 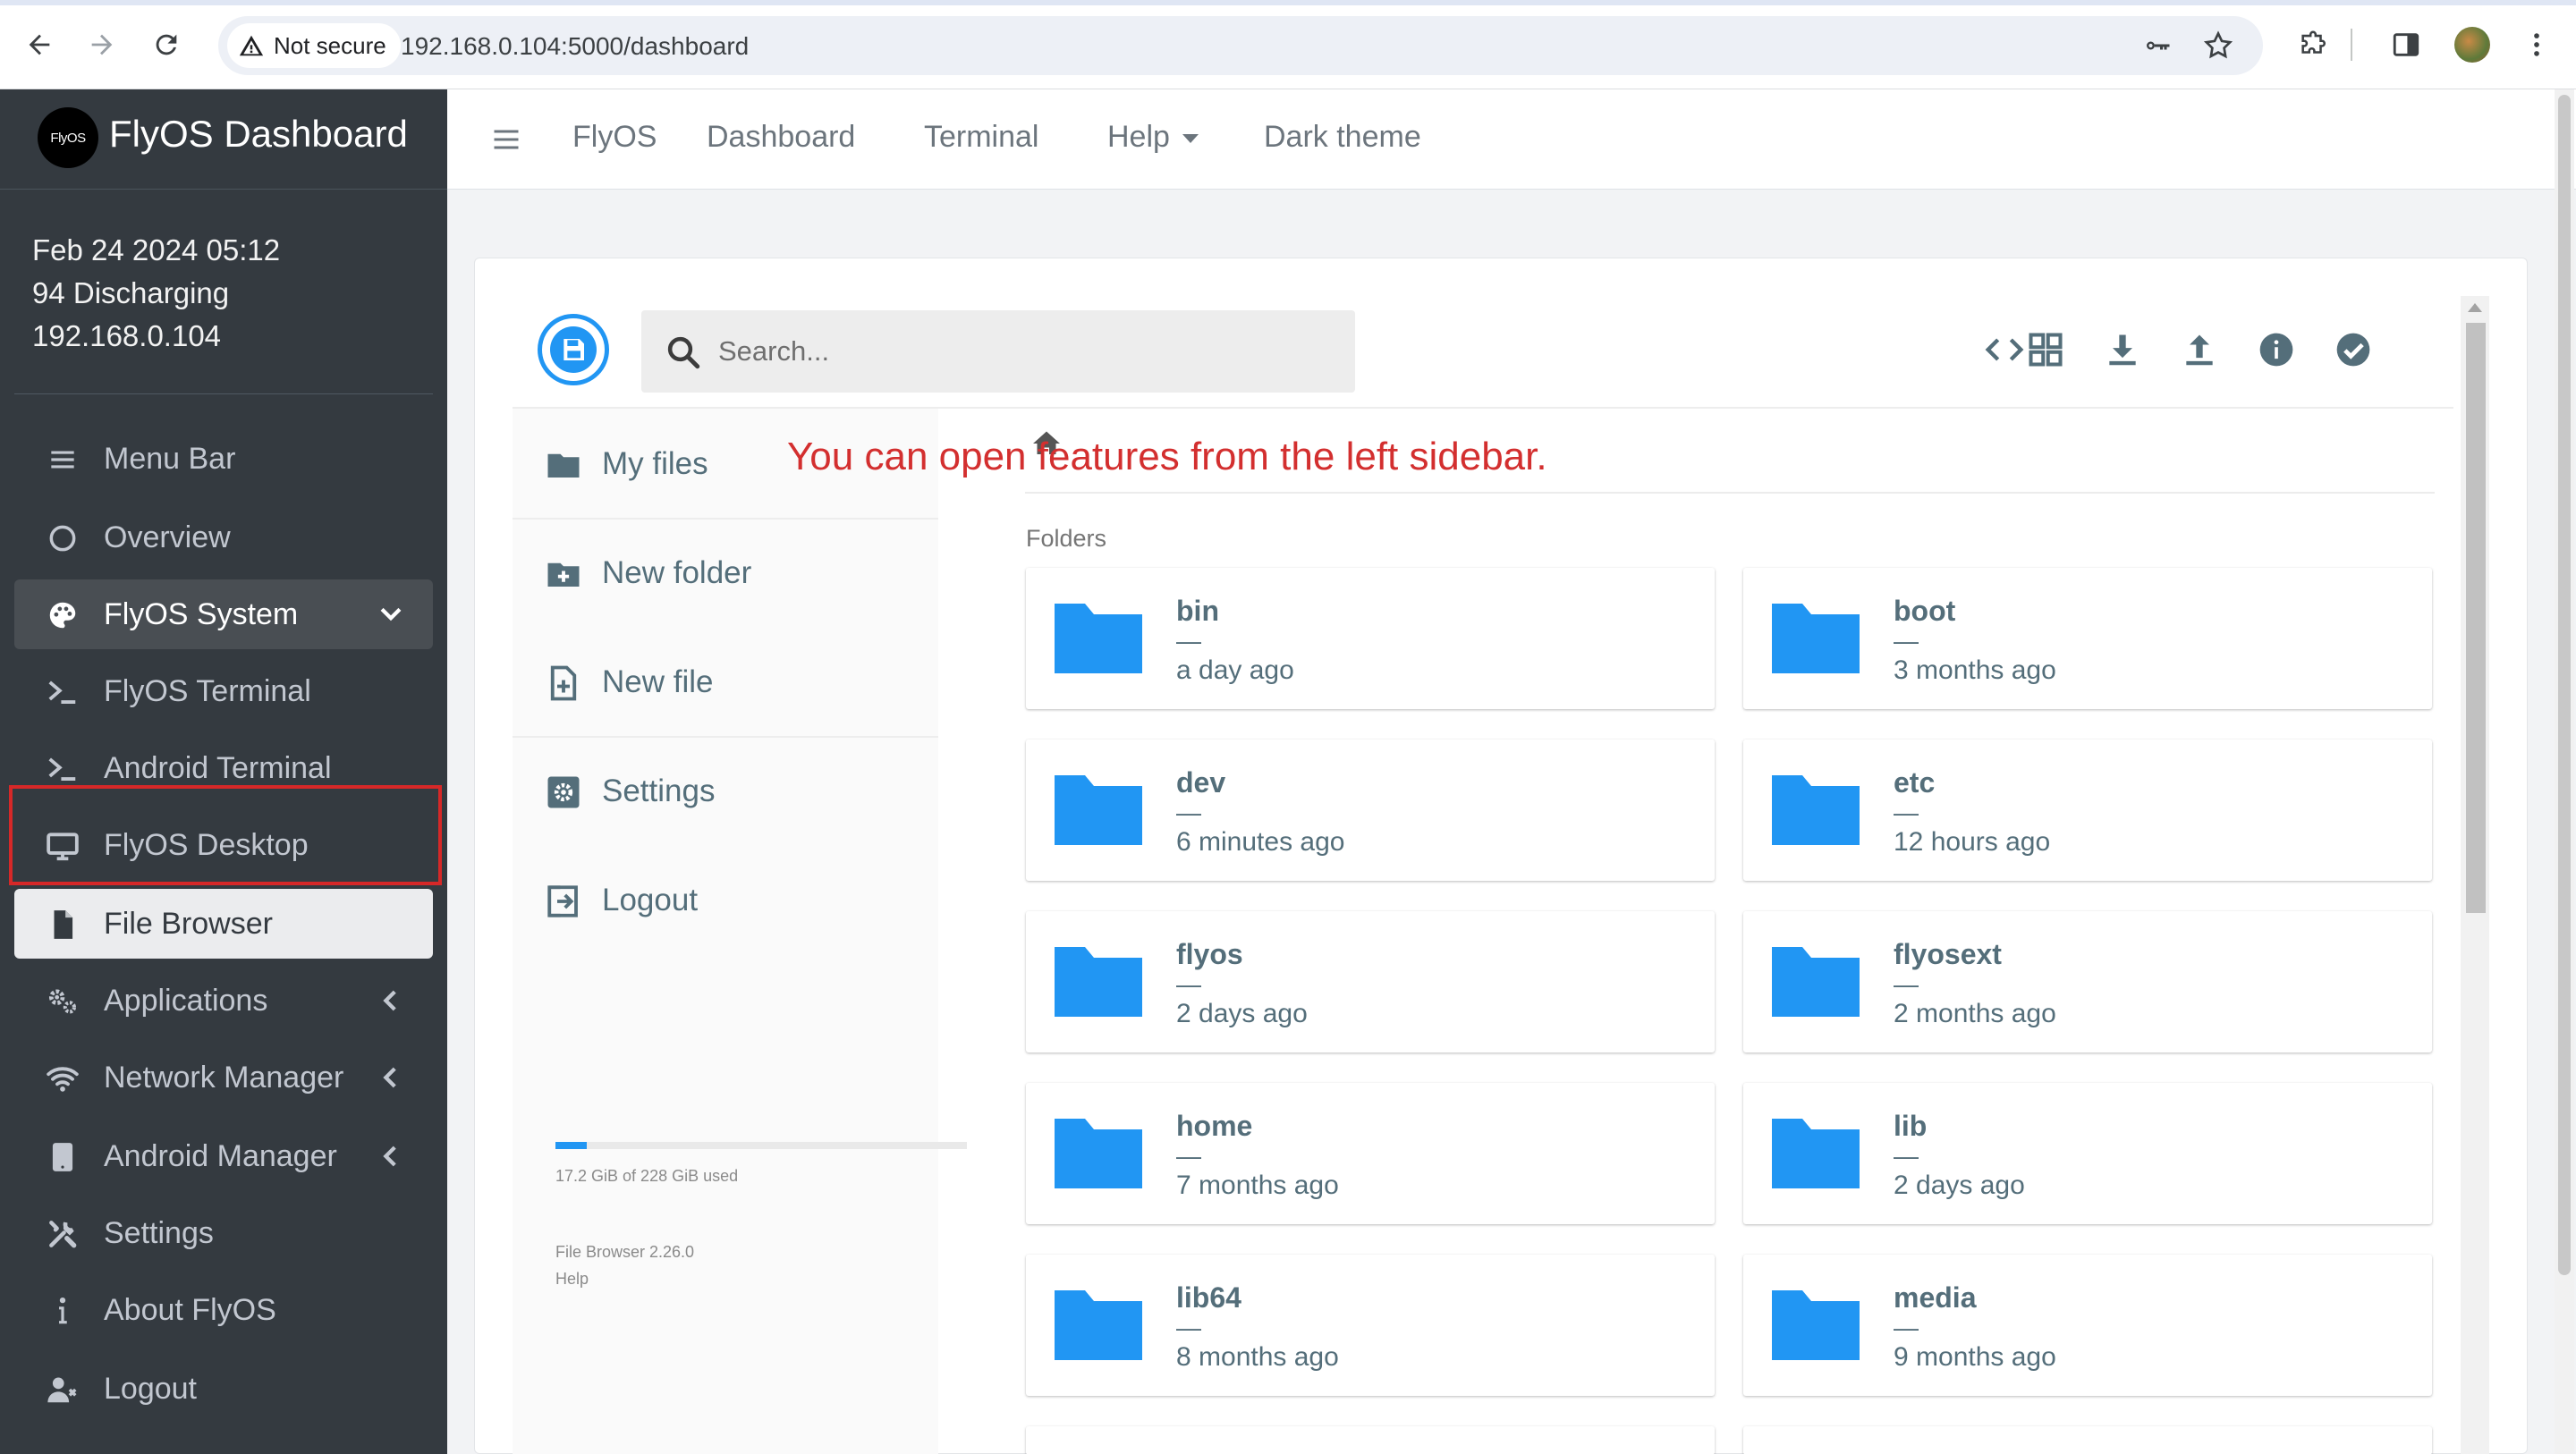 I want to click on forward-button, so click(x=101, y=45).